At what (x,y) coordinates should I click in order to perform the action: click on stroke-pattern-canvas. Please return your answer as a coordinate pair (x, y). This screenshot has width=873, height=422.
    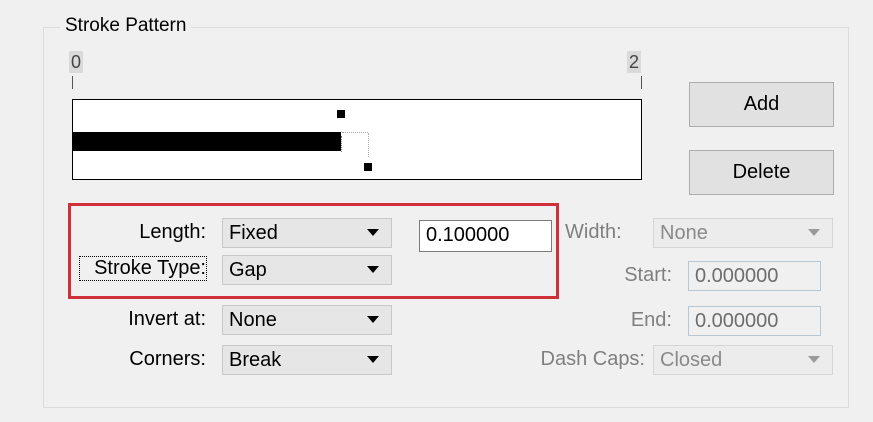
    Looking at the image, I should click on (357, 139).